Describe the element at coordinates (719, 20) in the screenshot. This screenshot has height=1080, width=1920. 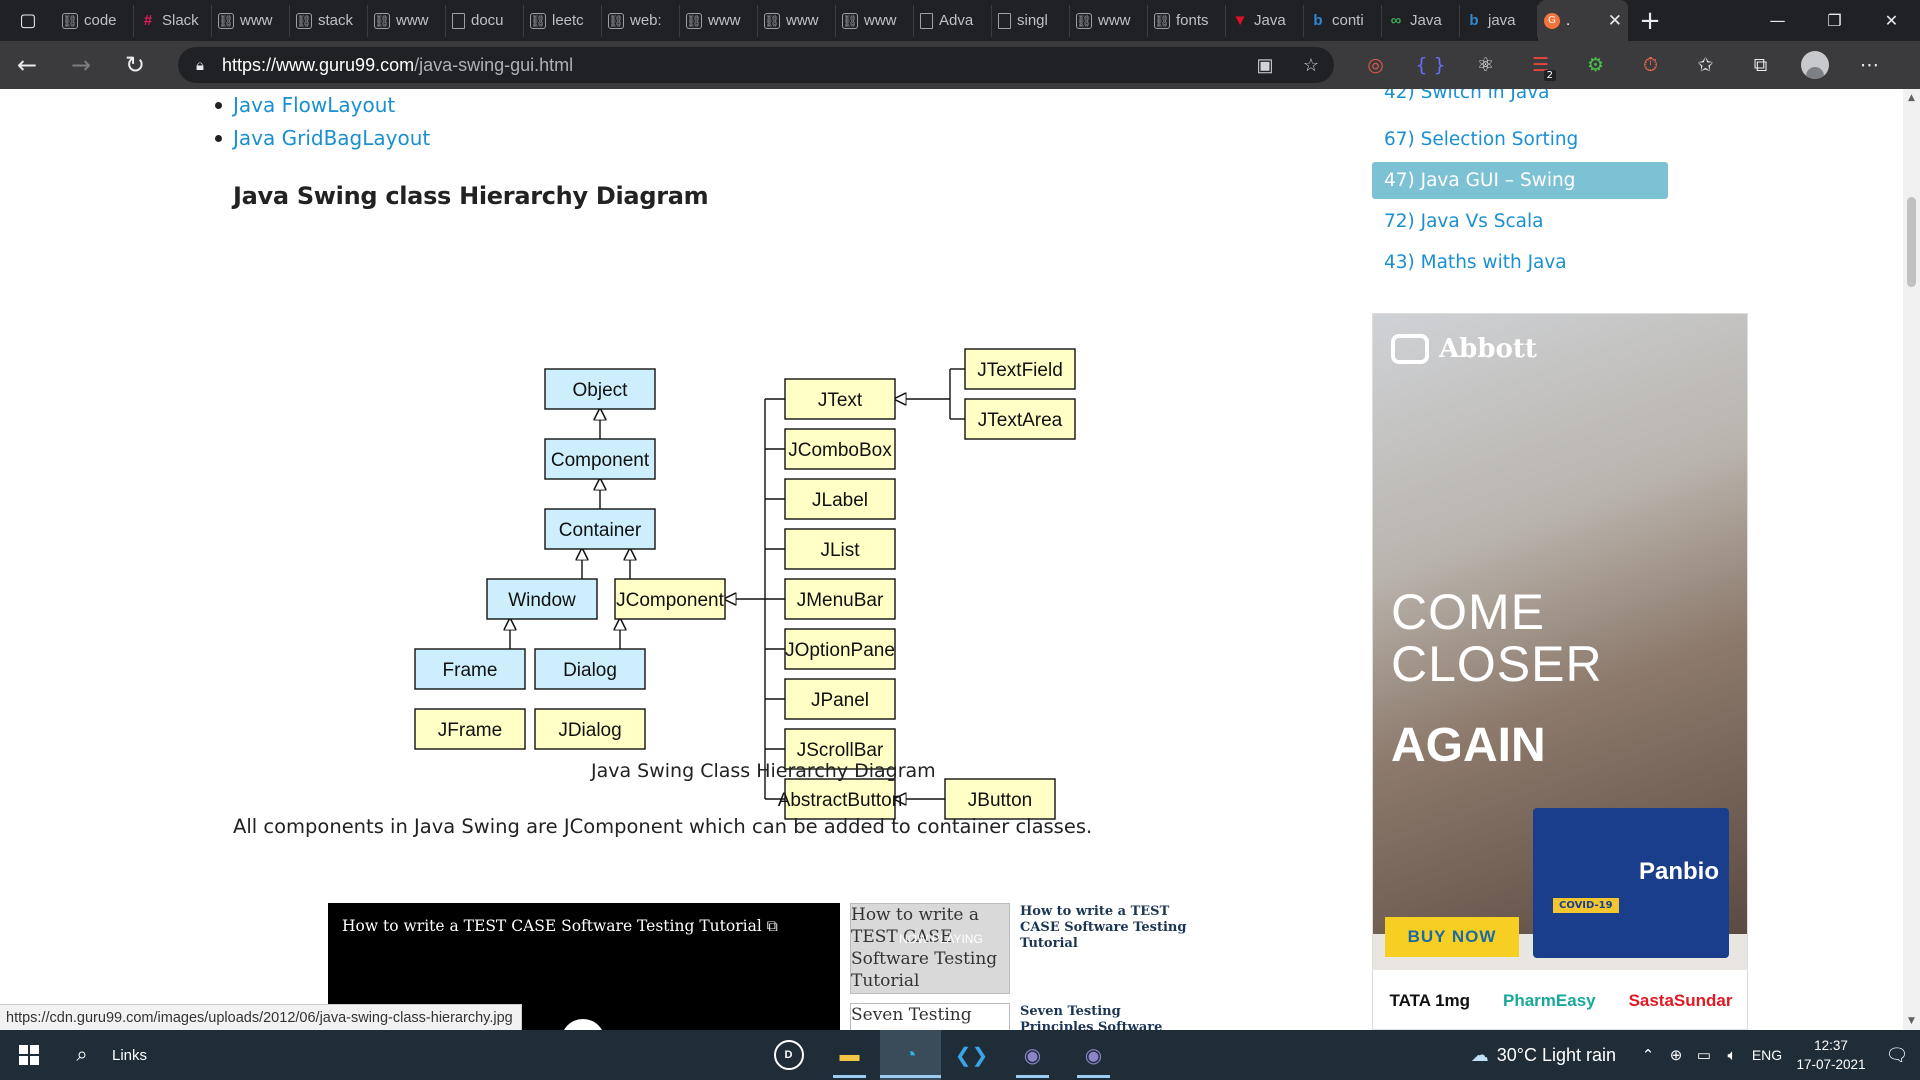
I see `tab-8: ⛓ www` at that location.